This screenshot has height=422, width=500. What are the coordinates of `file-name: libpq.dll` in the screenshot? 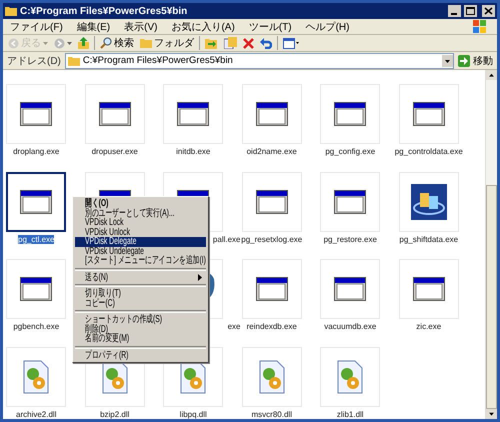 It's located at (193, 414).